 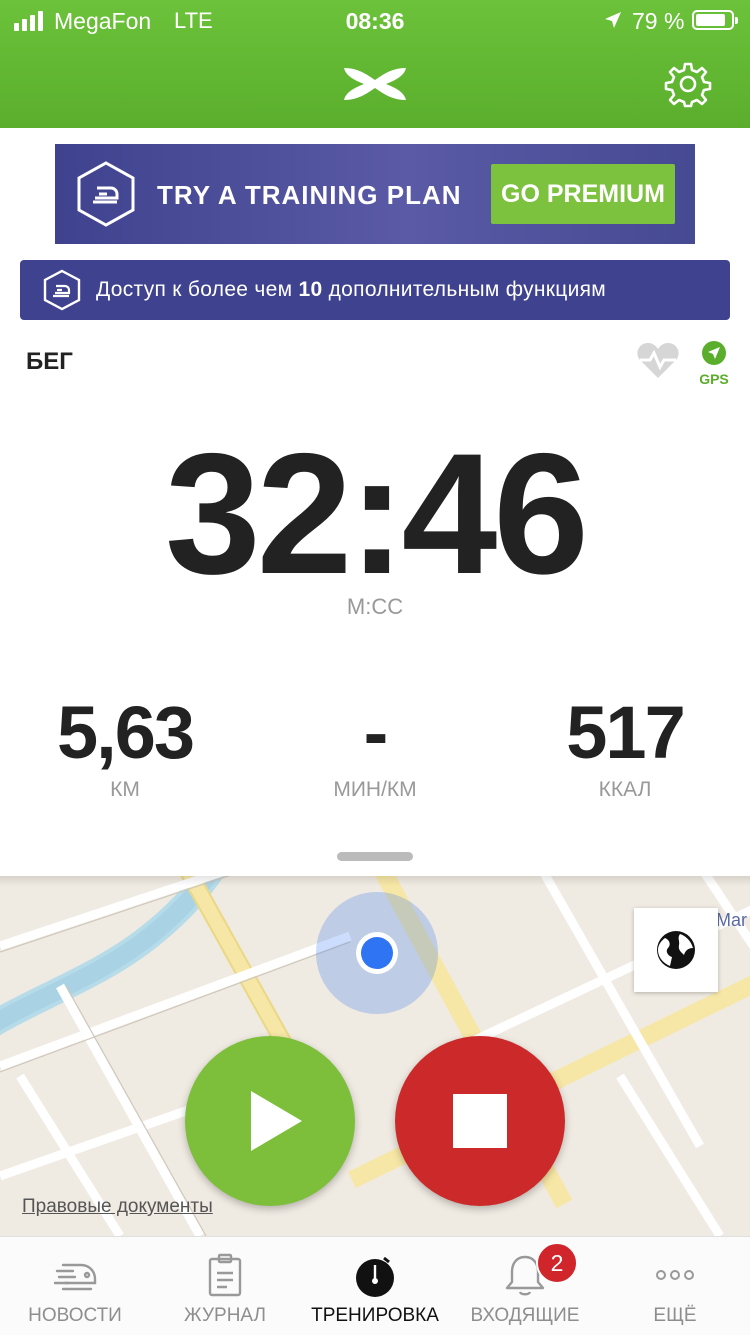 I want to click on gear-icon, so click(x=688, y=84).